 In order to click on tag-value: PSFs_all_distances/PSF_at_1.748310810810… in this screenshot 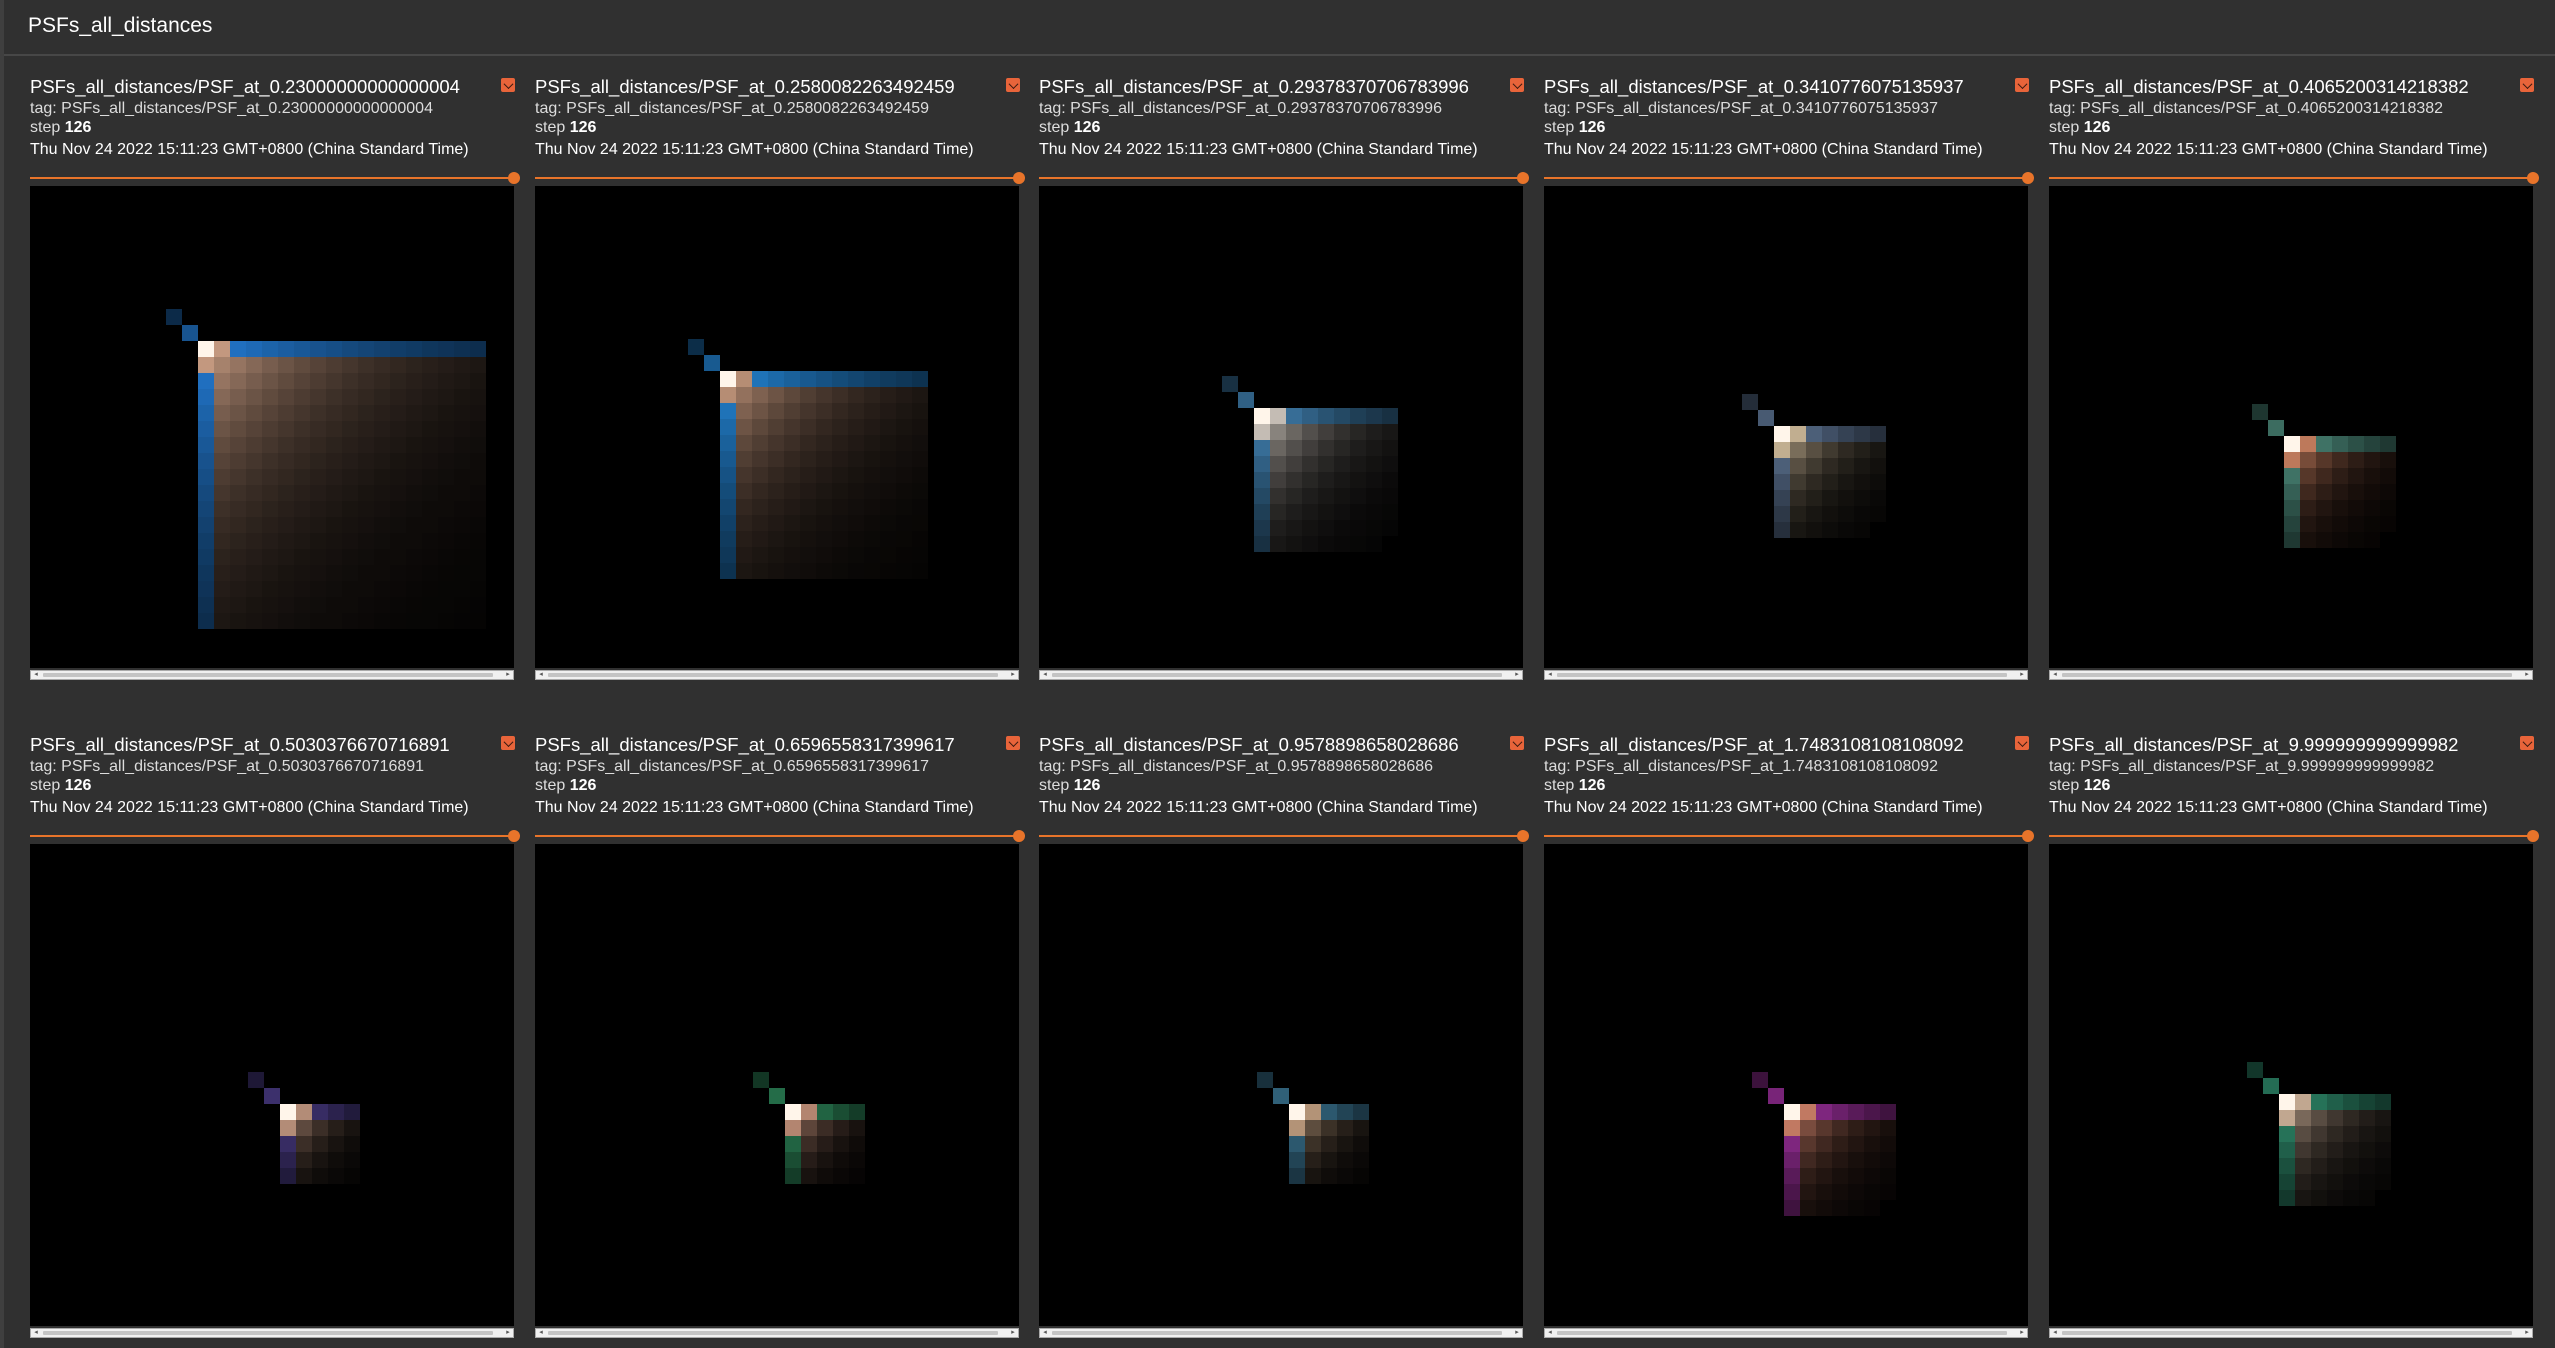, I will do `click(1757, 766)`.